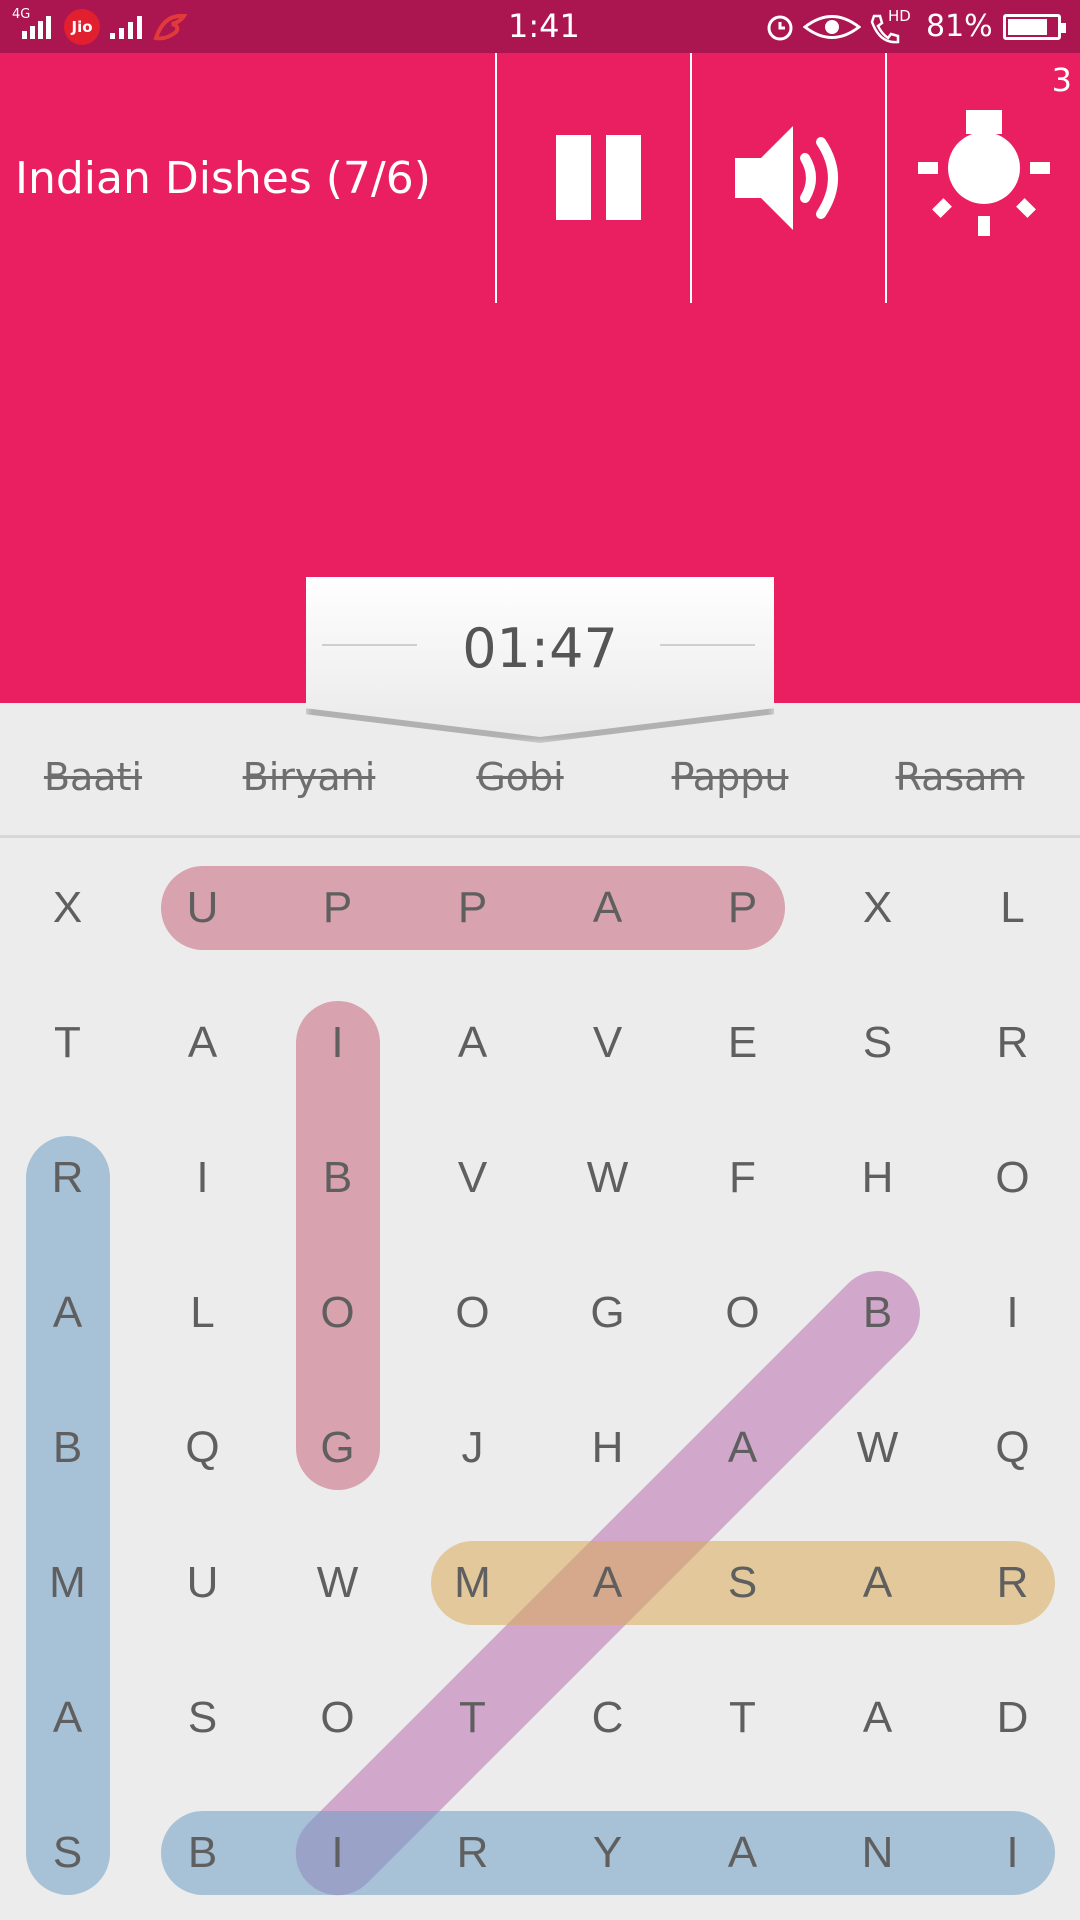 The height and width of the screenshot is (1920, 1080). Describe the element at coordinates (93, 777) in the screenshot. I see `word-item: Baati` at that location.